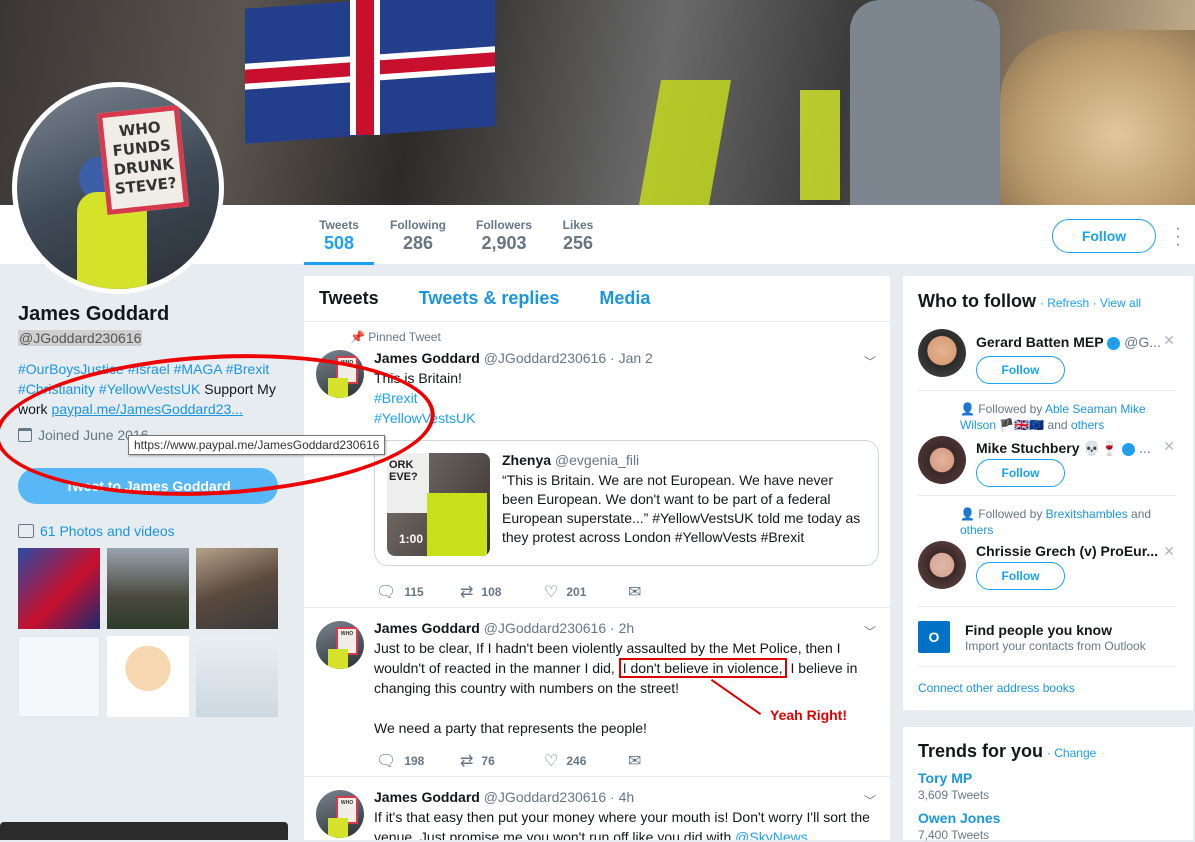 This screenshot has height=842, width=1195. I want to click on tweet-actions: 🗨 198 ⇄ 76 ♡ 246 ✉, so click(544, 761).